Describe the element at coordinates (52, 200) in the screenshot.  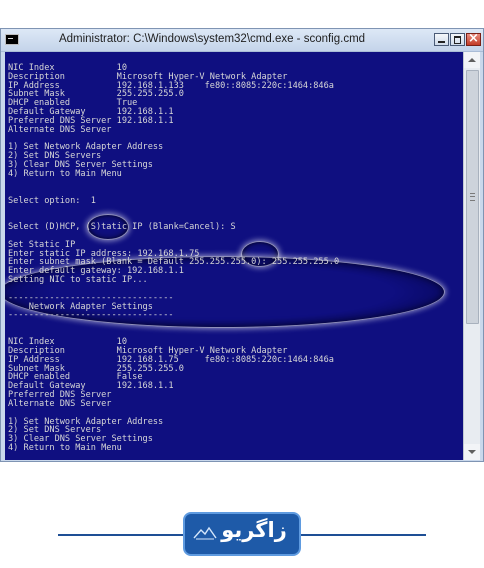
I see `console-line: Select option: 1` at that location.